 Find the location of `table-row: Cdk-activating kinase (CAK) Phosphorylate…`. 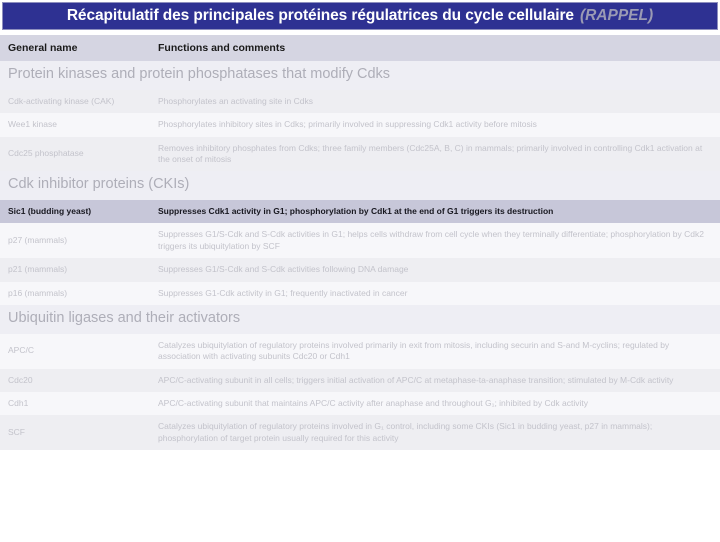

table-row: Cdk-activating kinase (CAK) Phosphorylate… is located at coordinates (360, 101).